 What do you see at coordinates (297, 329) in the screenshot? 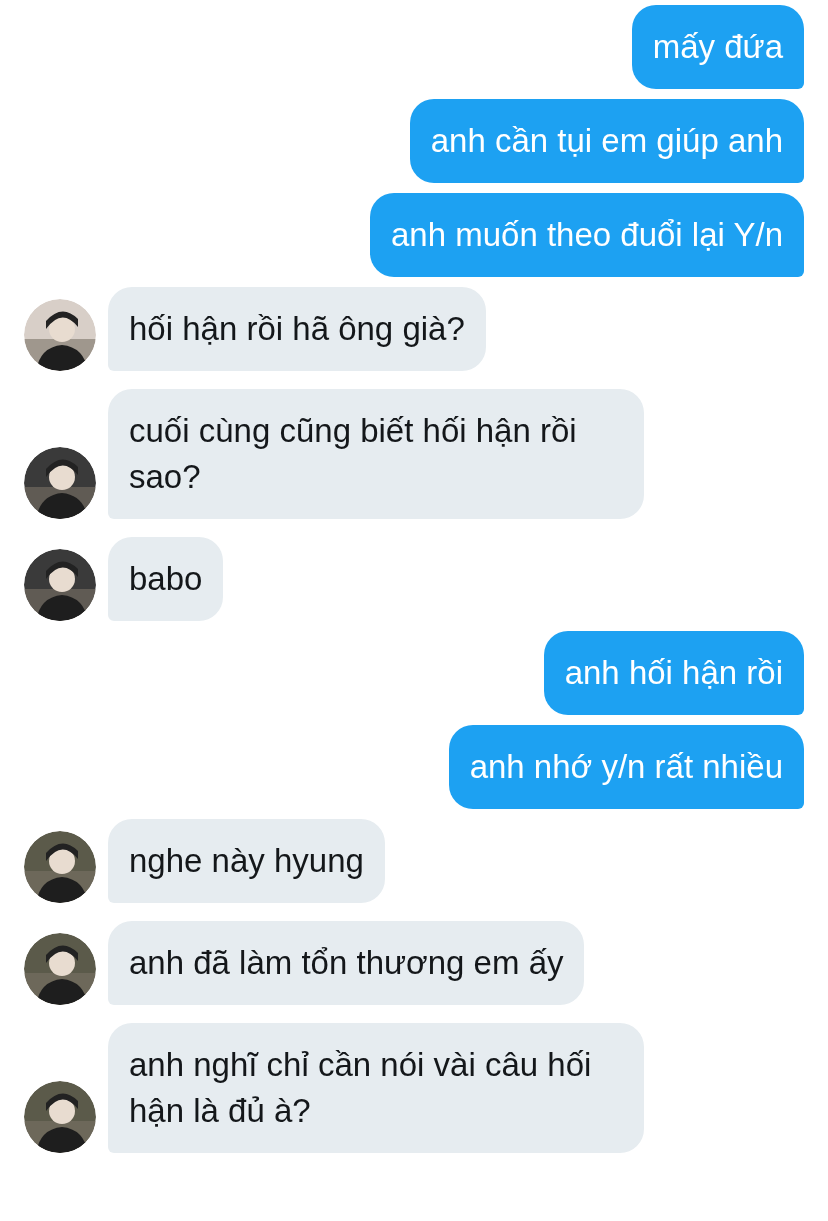
I see `received-message-bubble: hối hận rồi hã ông già?` at bounding box center [297, 329].